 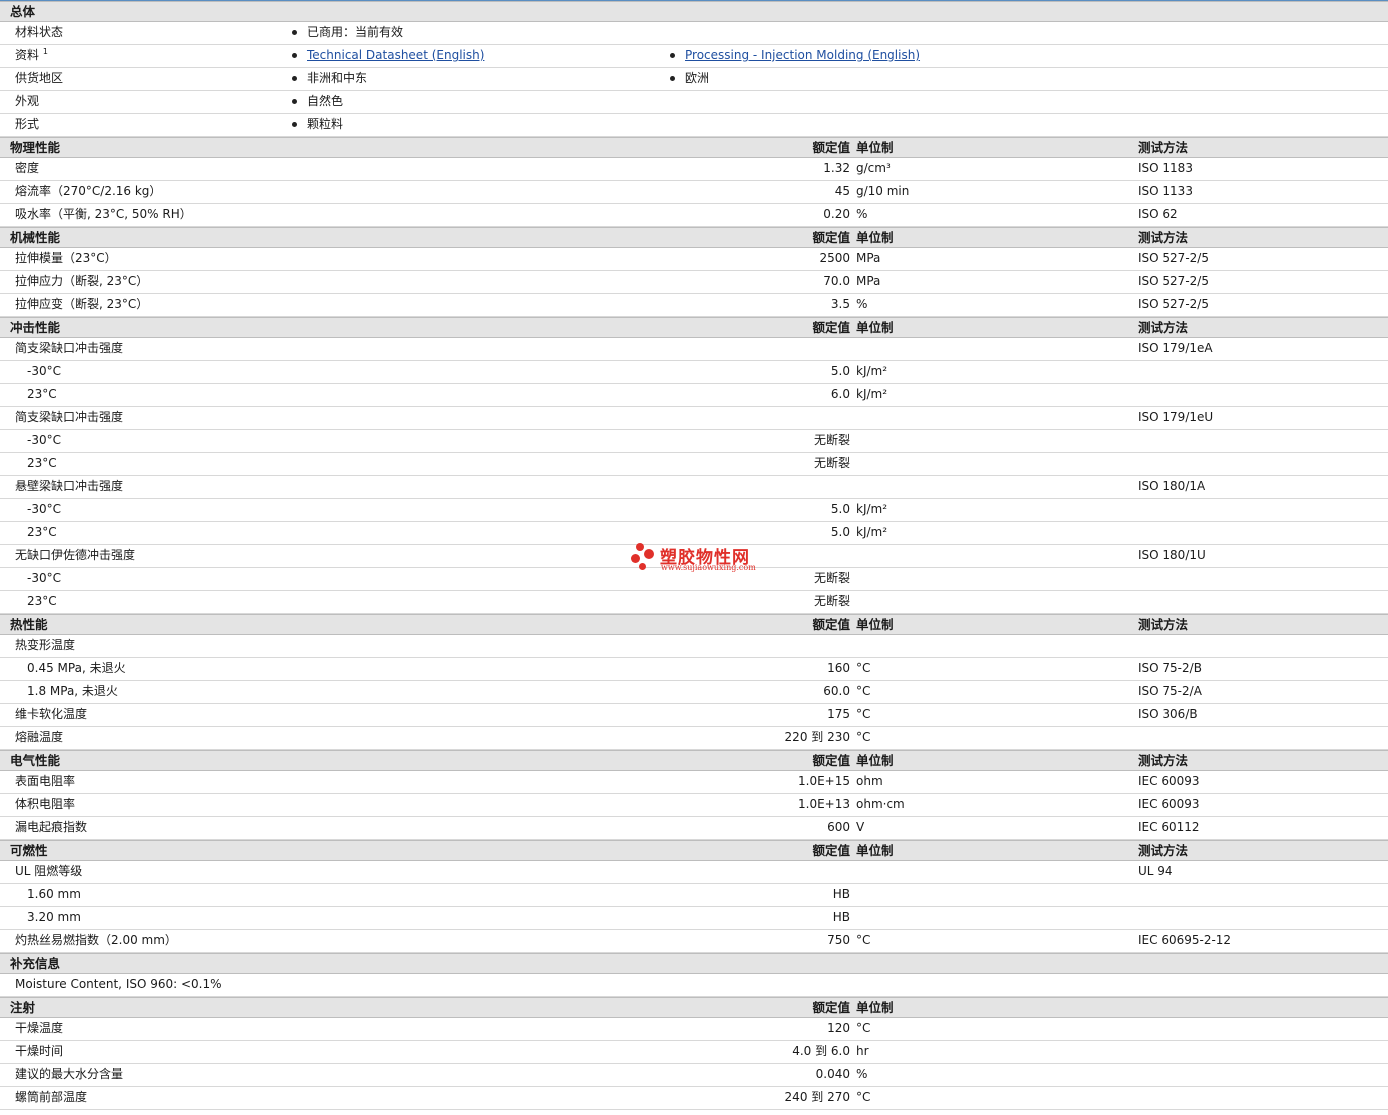 I want to click on property-value: 0.20, so click(x=836, y=214).